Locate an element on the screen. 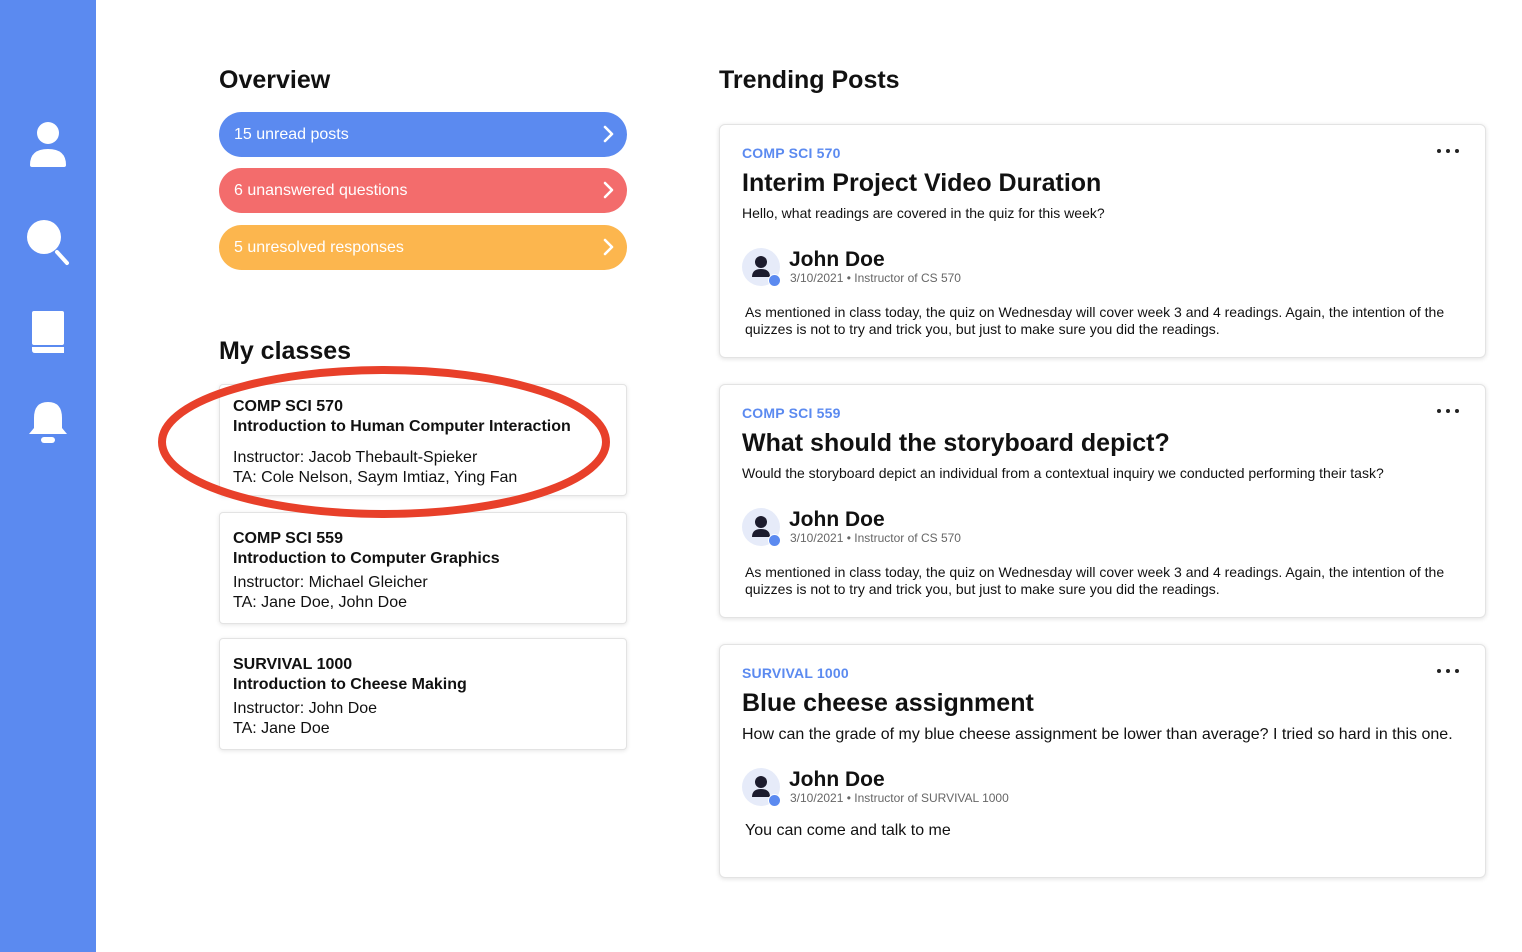 The image size is (1522, 952). pill-label: 6 unanswered questions is located at coordinates (321, 190).